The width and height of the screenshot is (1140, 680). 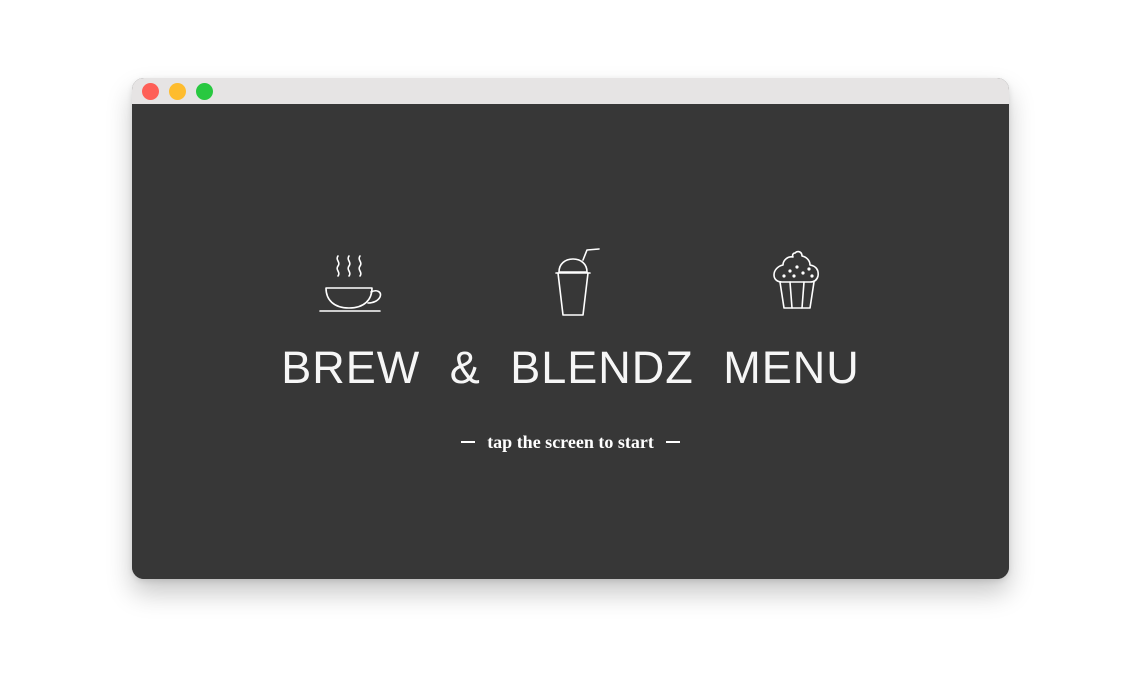 What do you see at coordinates (351, 284) in the screenshot?
I see `coffee-cup-icon` at bounding box center [351, 284].